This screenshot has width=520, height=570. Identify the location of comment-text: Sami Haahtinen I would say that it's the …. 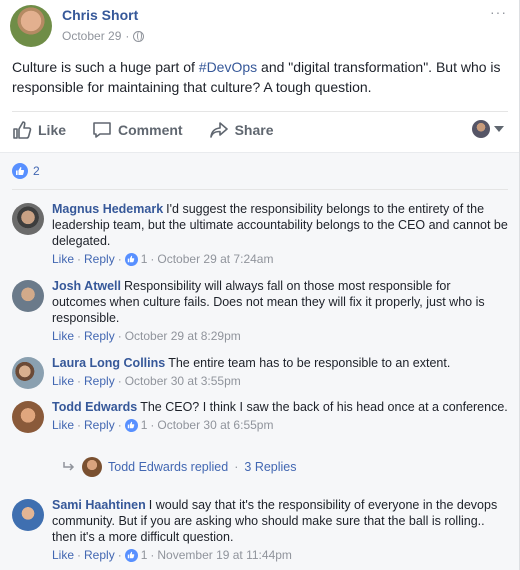
(280, 521).